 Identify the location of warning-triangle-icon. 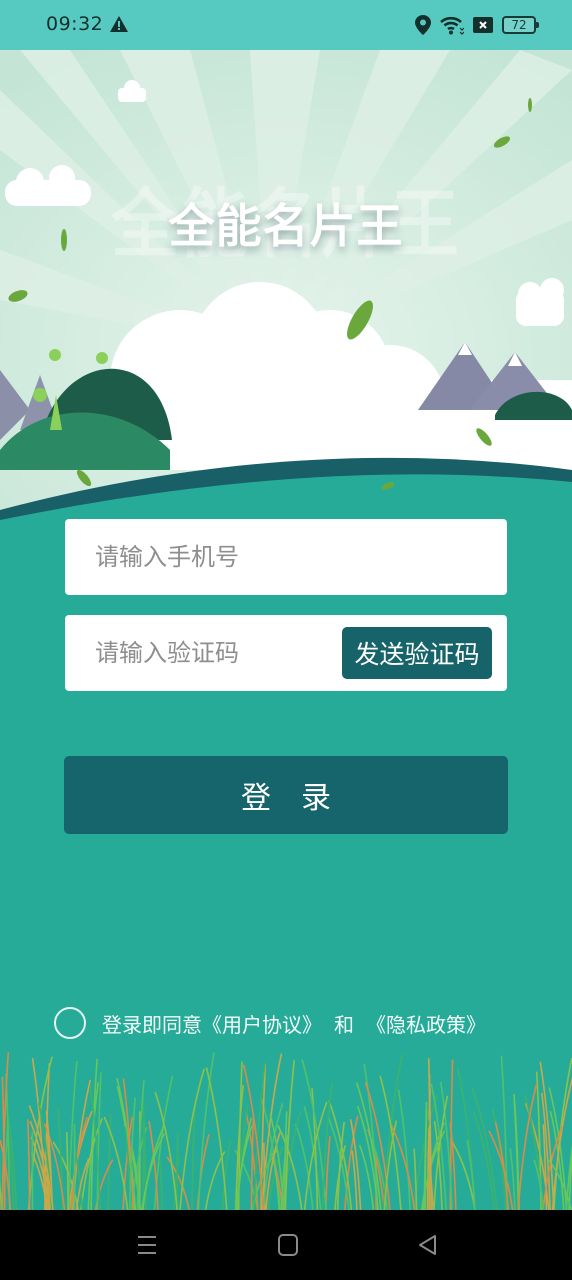
(119, 24).